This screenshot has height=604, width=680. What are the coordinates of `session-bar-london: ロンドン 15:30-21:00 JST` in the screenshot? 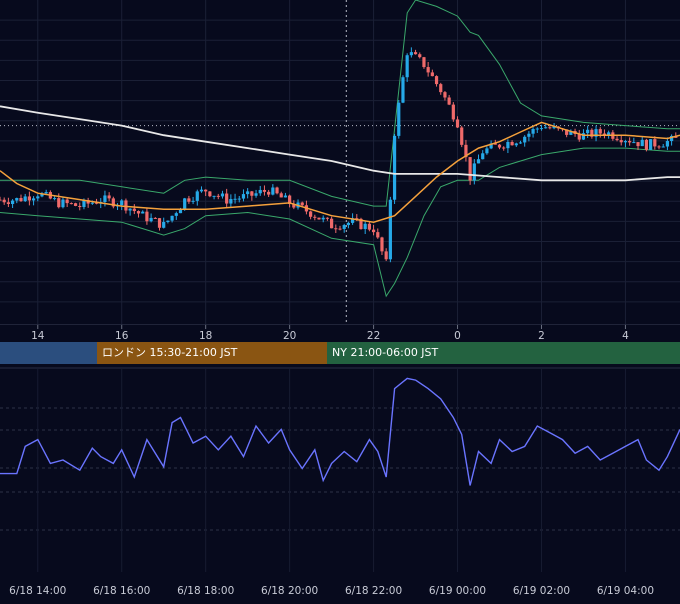 It's located at (212, 353).